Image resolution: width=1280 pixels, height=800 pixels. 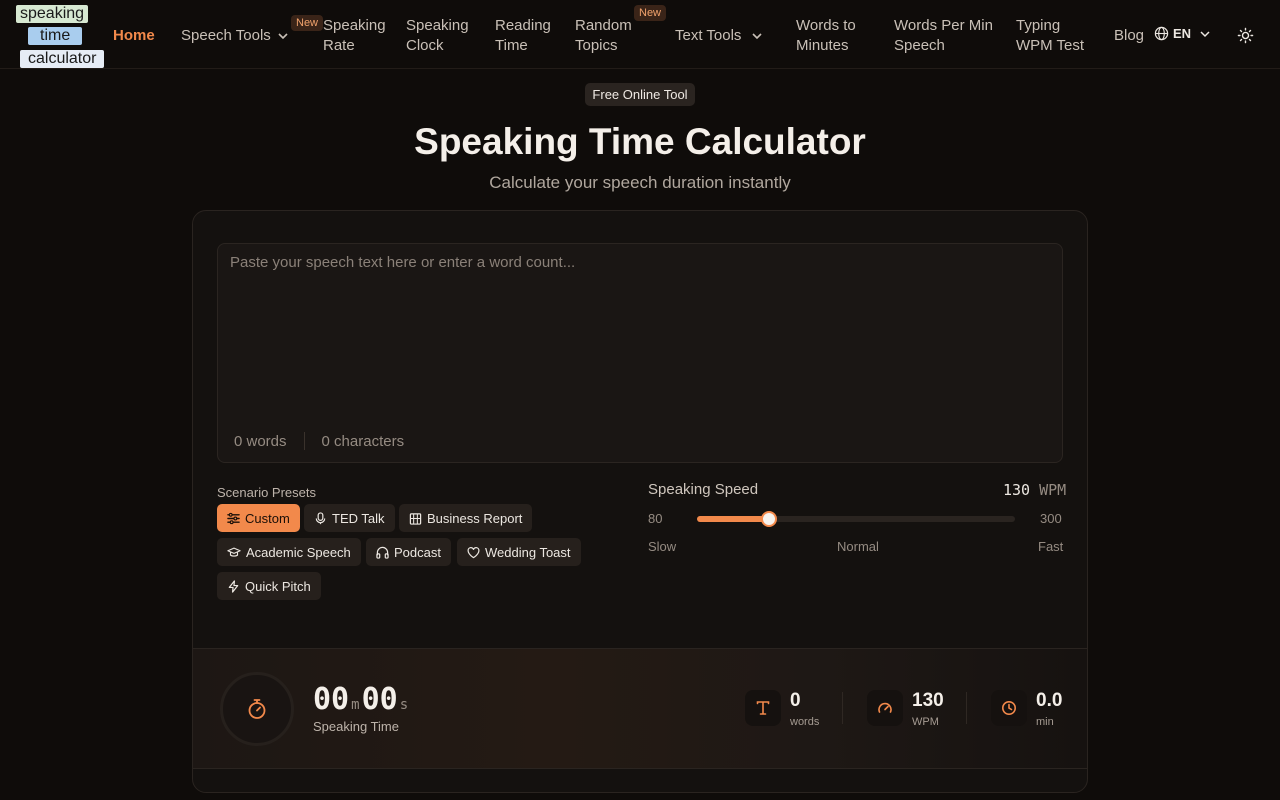 What do you see at coordinates (1161, 33) in the screenshot?
I see `globe-icon` at bounding box center [1161, 33].